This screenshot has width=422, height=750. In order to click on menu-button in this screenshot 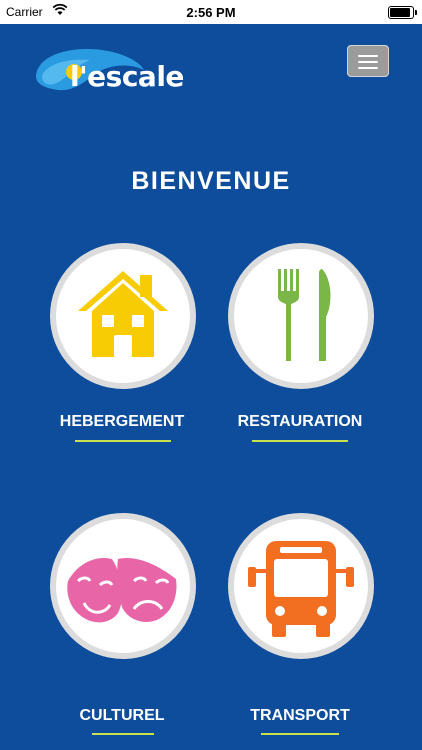, I will do `click(368, 61)`.